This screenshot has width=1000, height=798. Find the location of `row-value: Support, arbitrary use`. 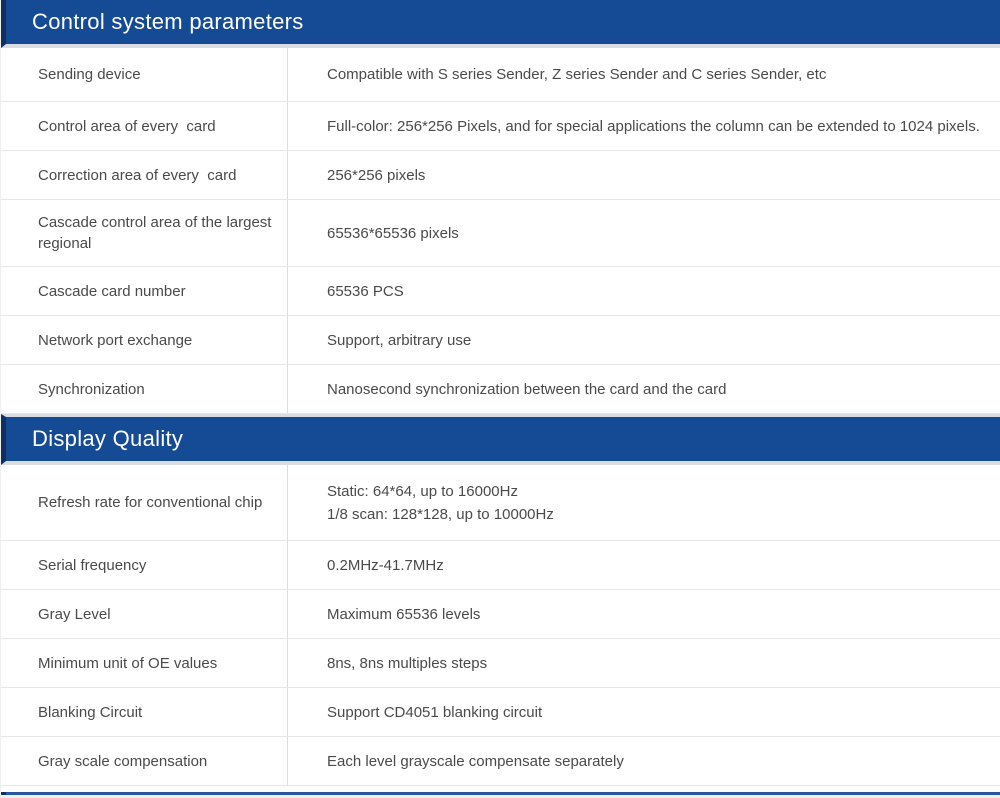

row-value: Support, arbitrary use is located at coordinates (399, 340).